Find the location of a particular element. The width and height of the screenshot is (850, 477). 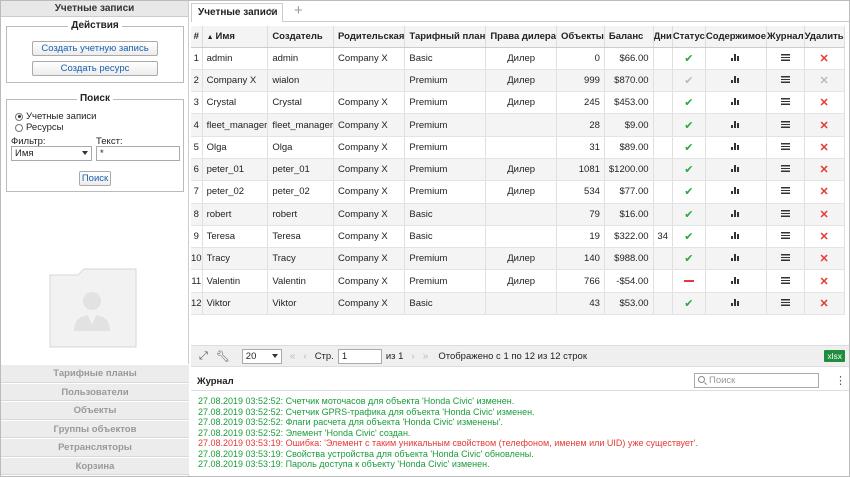

cell-name: Tracy is located at coordinates (235, 259).